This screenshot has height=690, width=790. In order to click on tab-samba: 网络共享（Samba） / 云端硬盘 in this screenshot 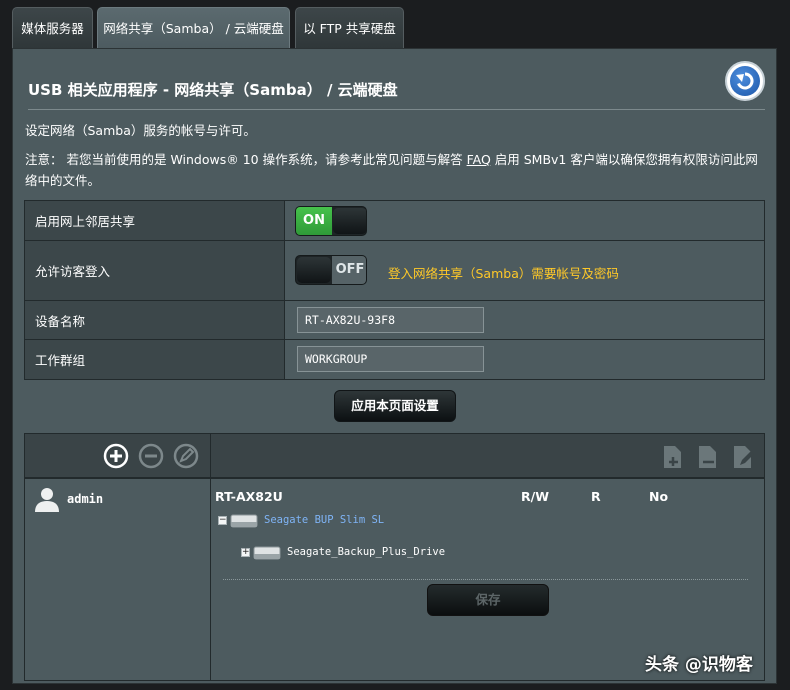, I will do `click(193, 27)`.